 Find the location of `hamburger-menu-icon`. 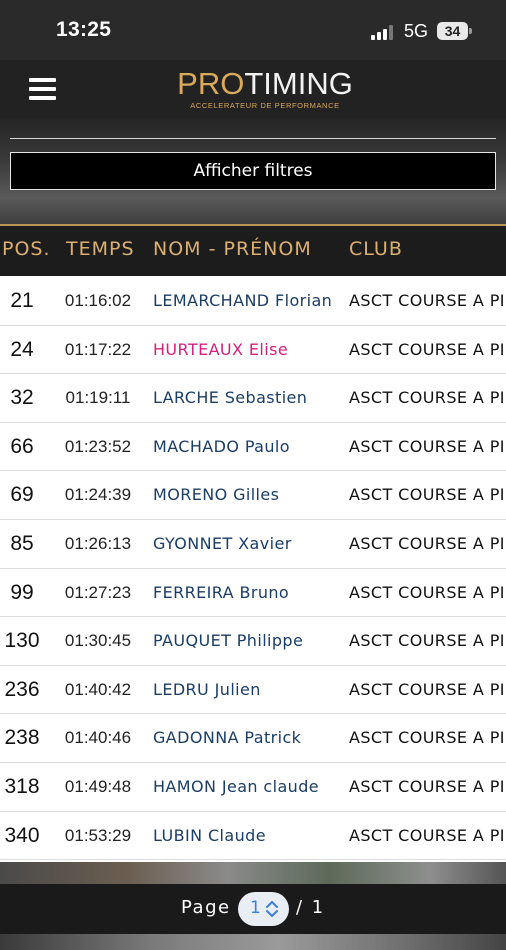

hamburger-menu-icon is located at coordinates (42, 89).